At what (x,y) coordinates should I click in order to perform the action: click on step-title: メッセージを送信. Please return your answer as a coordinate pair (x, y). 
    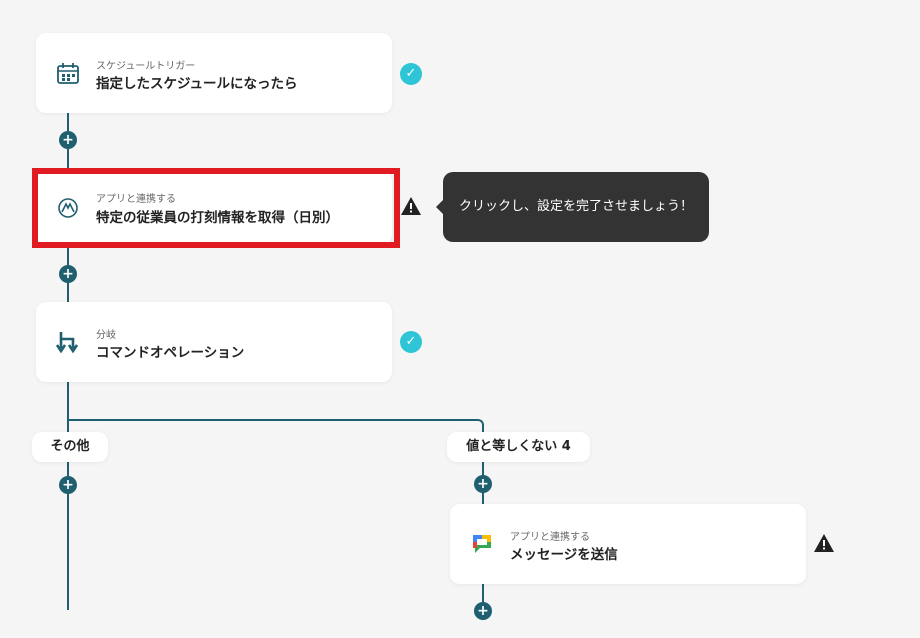
    Looking at the image, I should click on (564, 555).